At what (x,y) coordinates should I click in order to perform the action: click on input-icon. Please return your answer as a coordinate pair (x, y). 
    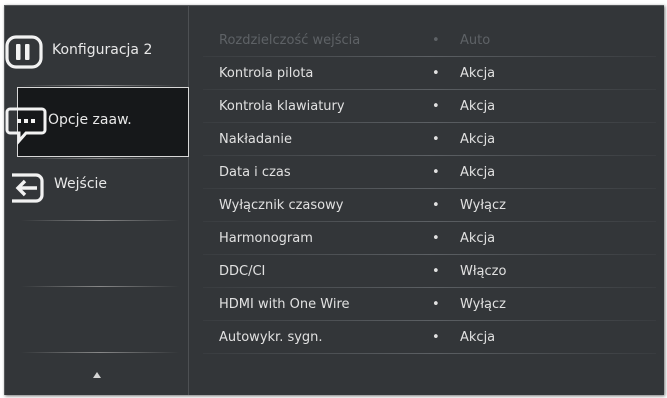
    Looking at the image, I should click on (27, 190).